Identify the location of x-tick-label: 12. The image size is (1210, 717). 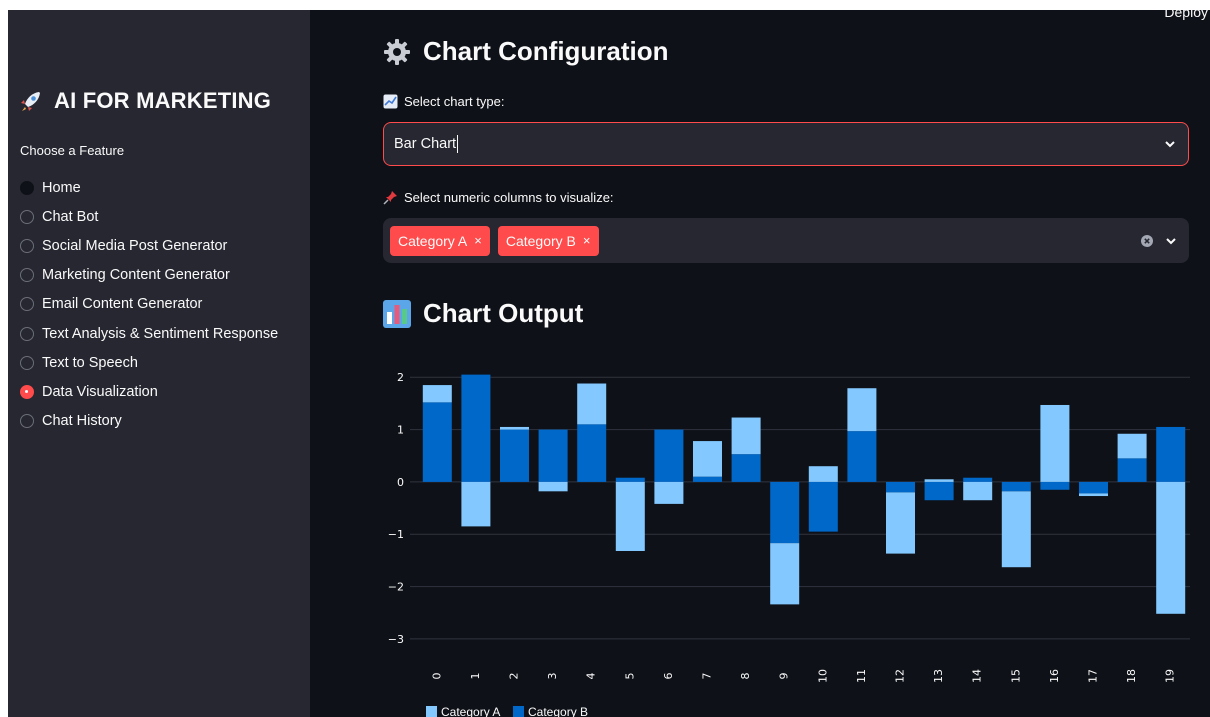
(900, 676).